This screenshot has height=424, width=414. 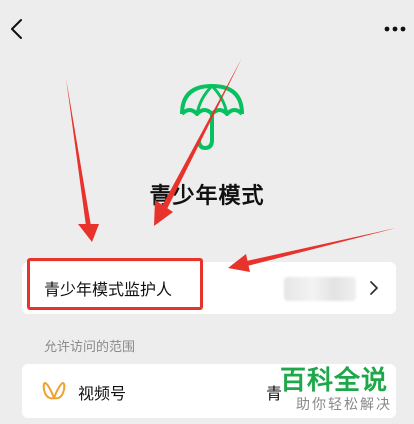 I want to click on watermark: 百科全说 助你轻松解决, so click(x=345, y=390).